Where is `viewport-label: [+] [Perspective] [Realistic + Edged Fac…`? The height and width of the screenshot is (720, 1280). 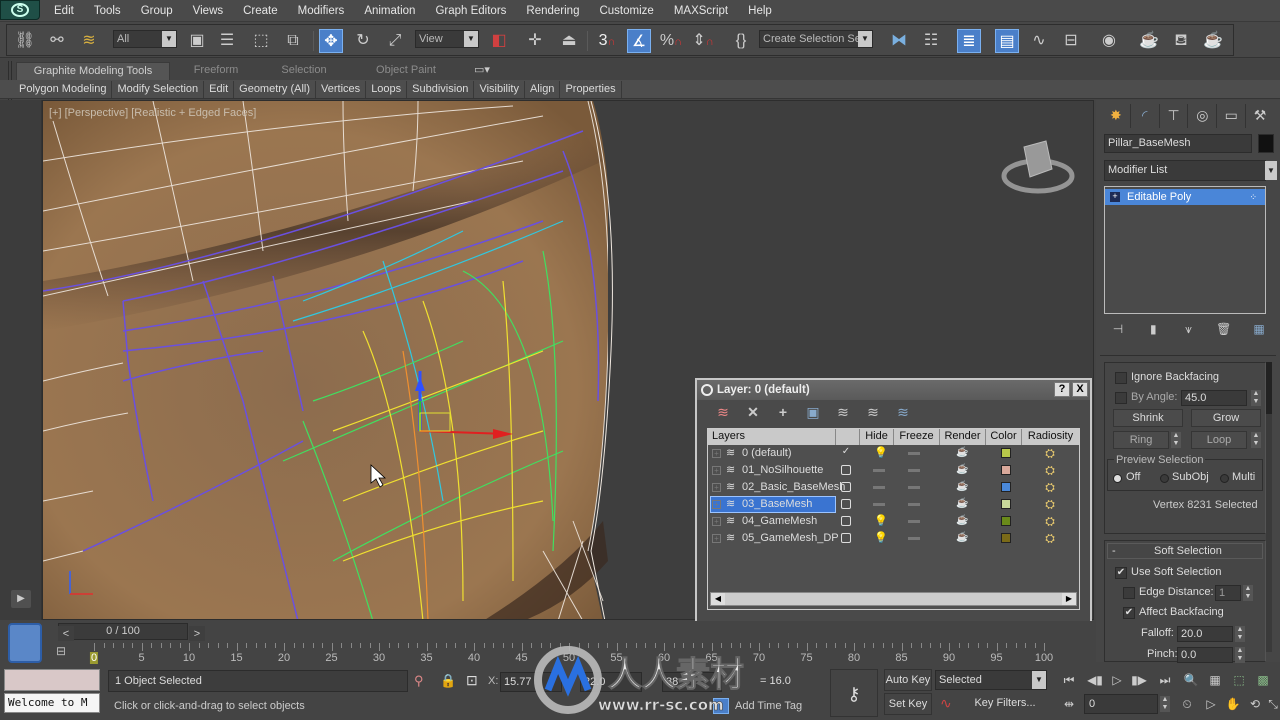 viewport-label: [+] [Perspective] [Realistic + Edged Fac… is located at coordinates (152, 113).